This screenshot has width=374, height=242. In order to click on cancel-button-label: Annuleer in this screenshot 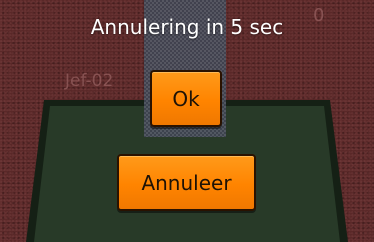, I will do `click(186, 182)`.